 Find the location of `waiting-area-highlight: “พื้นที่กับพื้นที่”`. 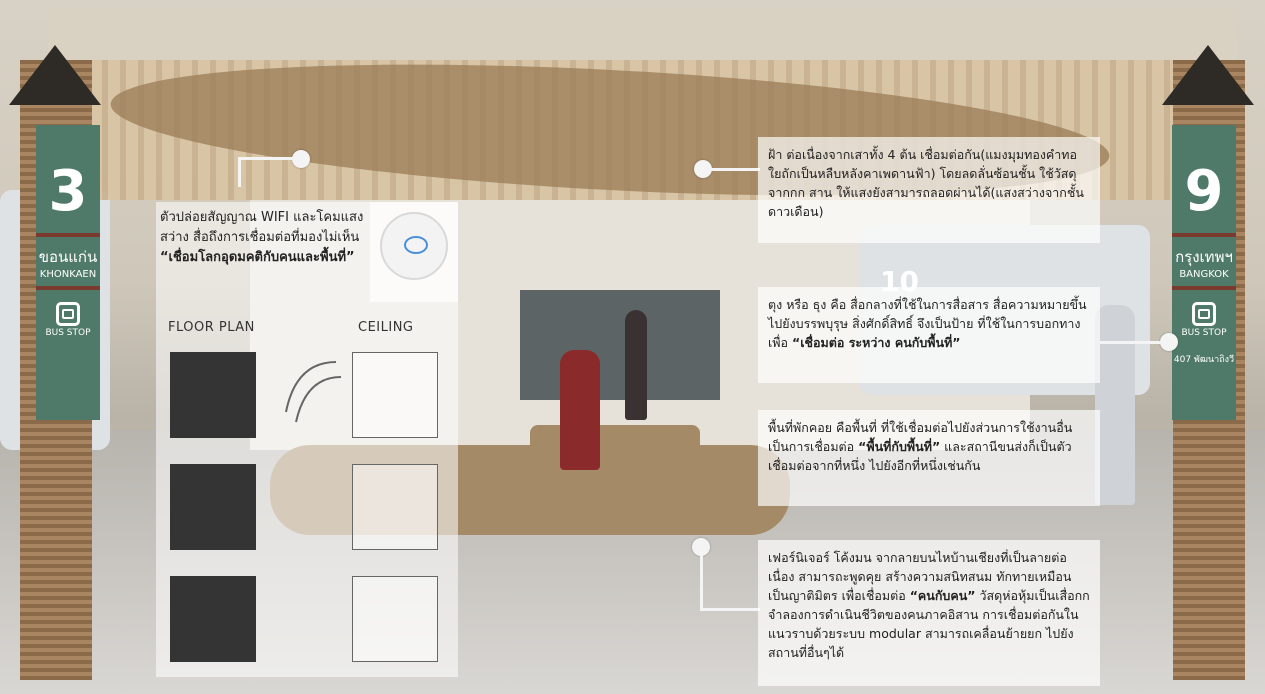

waiting-area-highlight: “พื้นที่กับพื้นที่” is located at coordinates (899, 446).